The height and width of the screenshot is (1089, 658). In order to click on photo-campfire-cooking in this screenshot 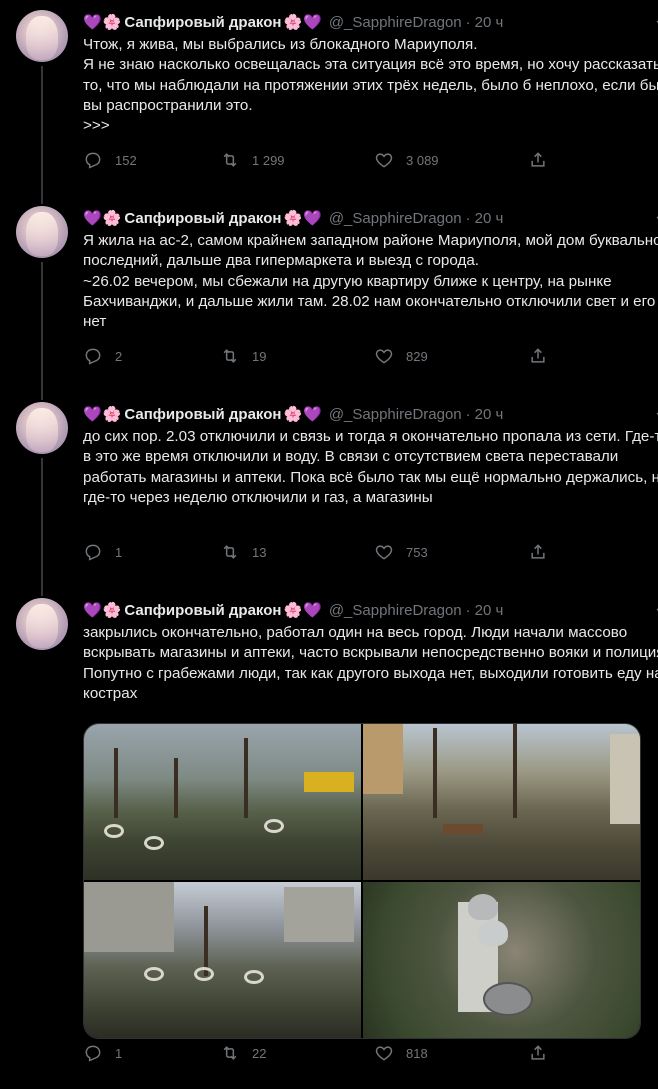, I will do `click(501, 960)`.